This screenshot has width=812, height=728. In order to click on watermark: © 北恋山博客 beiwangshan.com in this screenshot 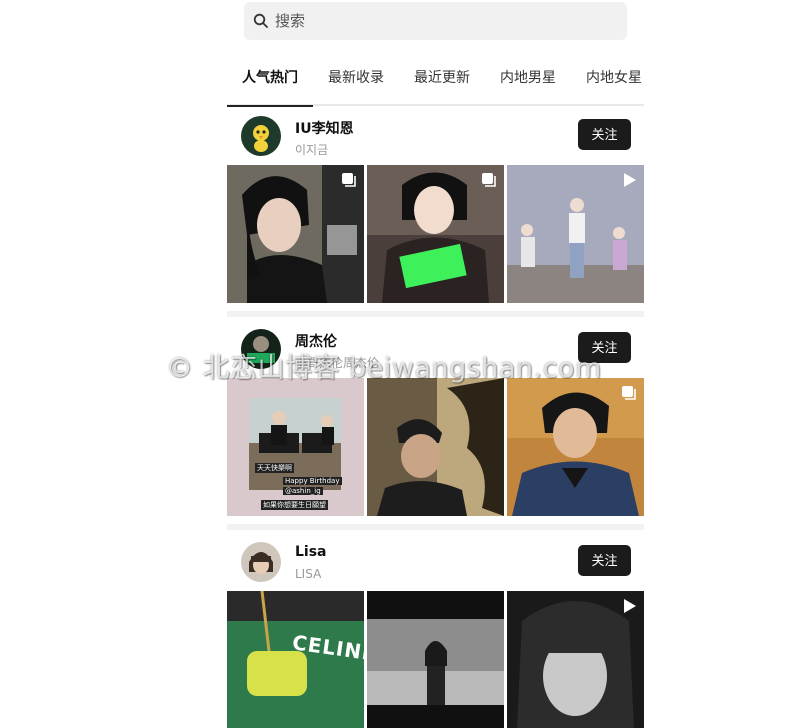, I will do `click(384, 368)`.